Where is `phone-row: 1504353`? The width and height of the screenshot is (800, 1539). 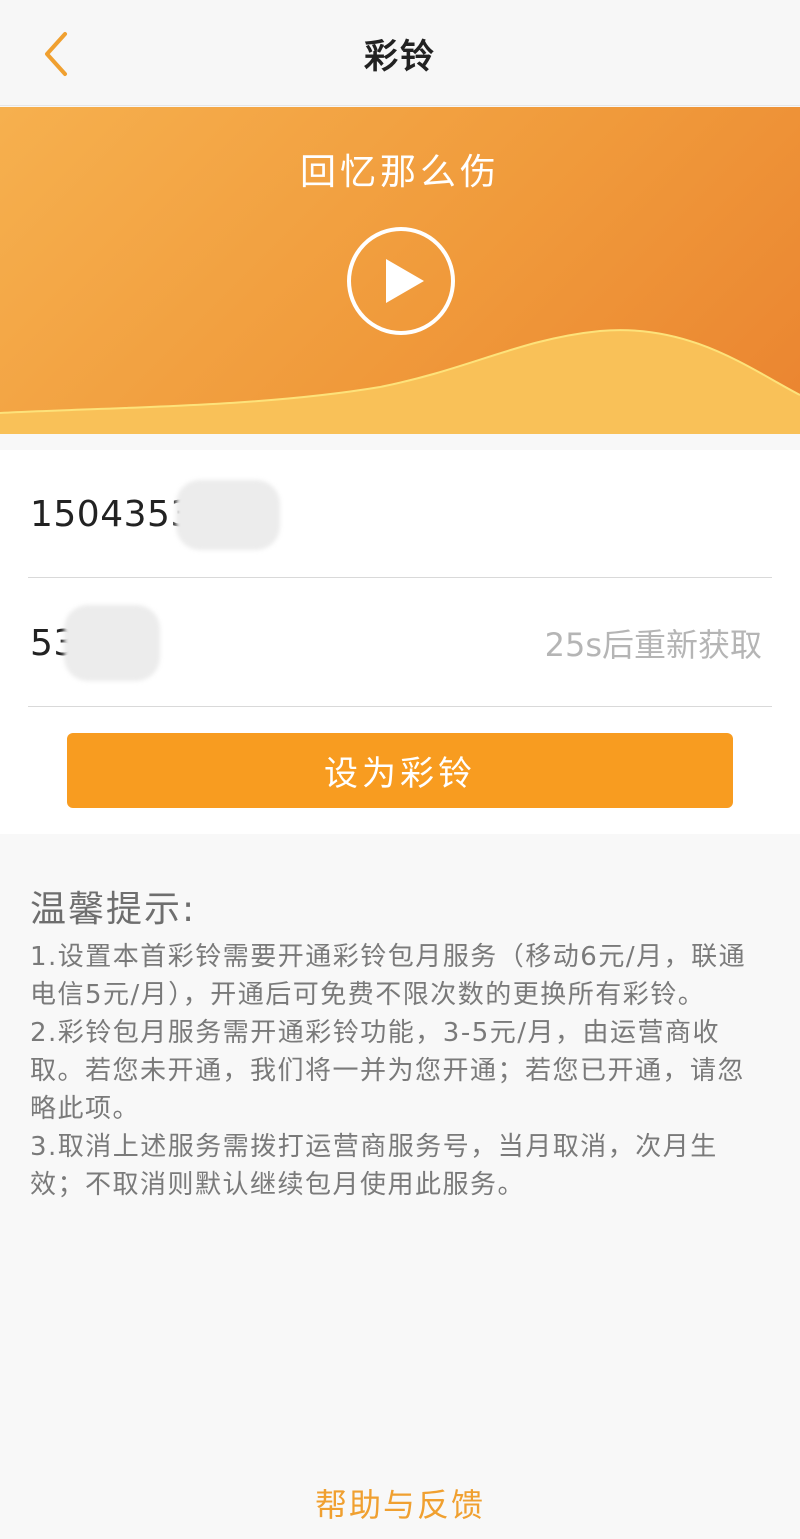 phone-row: 1504353 is located at coordinates (400, 514).